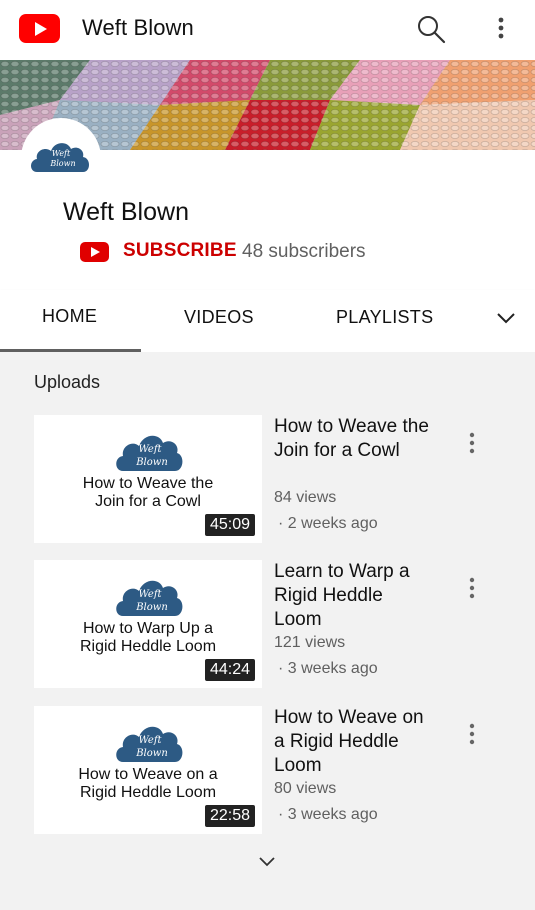 Image resolution: width=535 pixels, height=910 pixels. What do you see at coordinates (148, 628) in the screenshot?
I see `thumbnail-caption-line: How to Warp Up a` at bounding box center [148, 628].